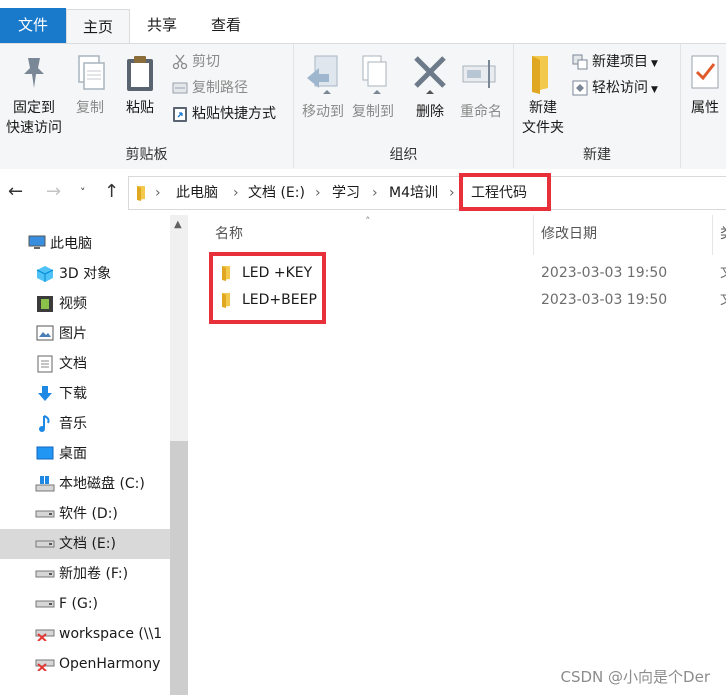 The image size is (726, 695). I want to click on sidebar-item-downloads: 下载, so click(85, 394).